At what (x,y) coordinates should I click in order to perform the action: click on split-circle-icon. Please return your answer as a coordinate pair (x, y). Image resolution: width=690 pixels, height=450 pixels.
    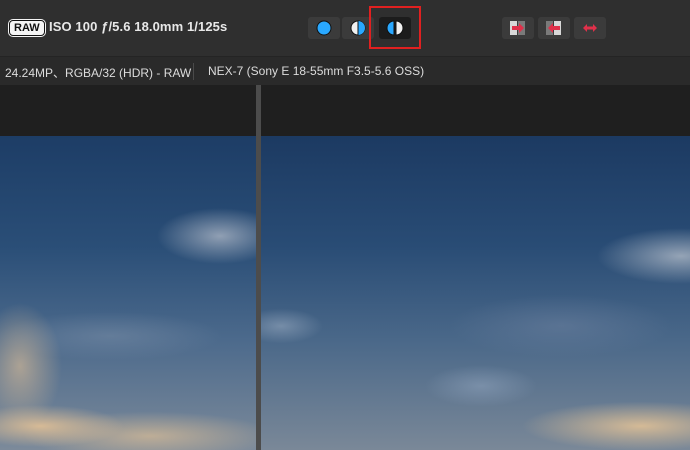
    Looking at the image, I should click on (358, 28).